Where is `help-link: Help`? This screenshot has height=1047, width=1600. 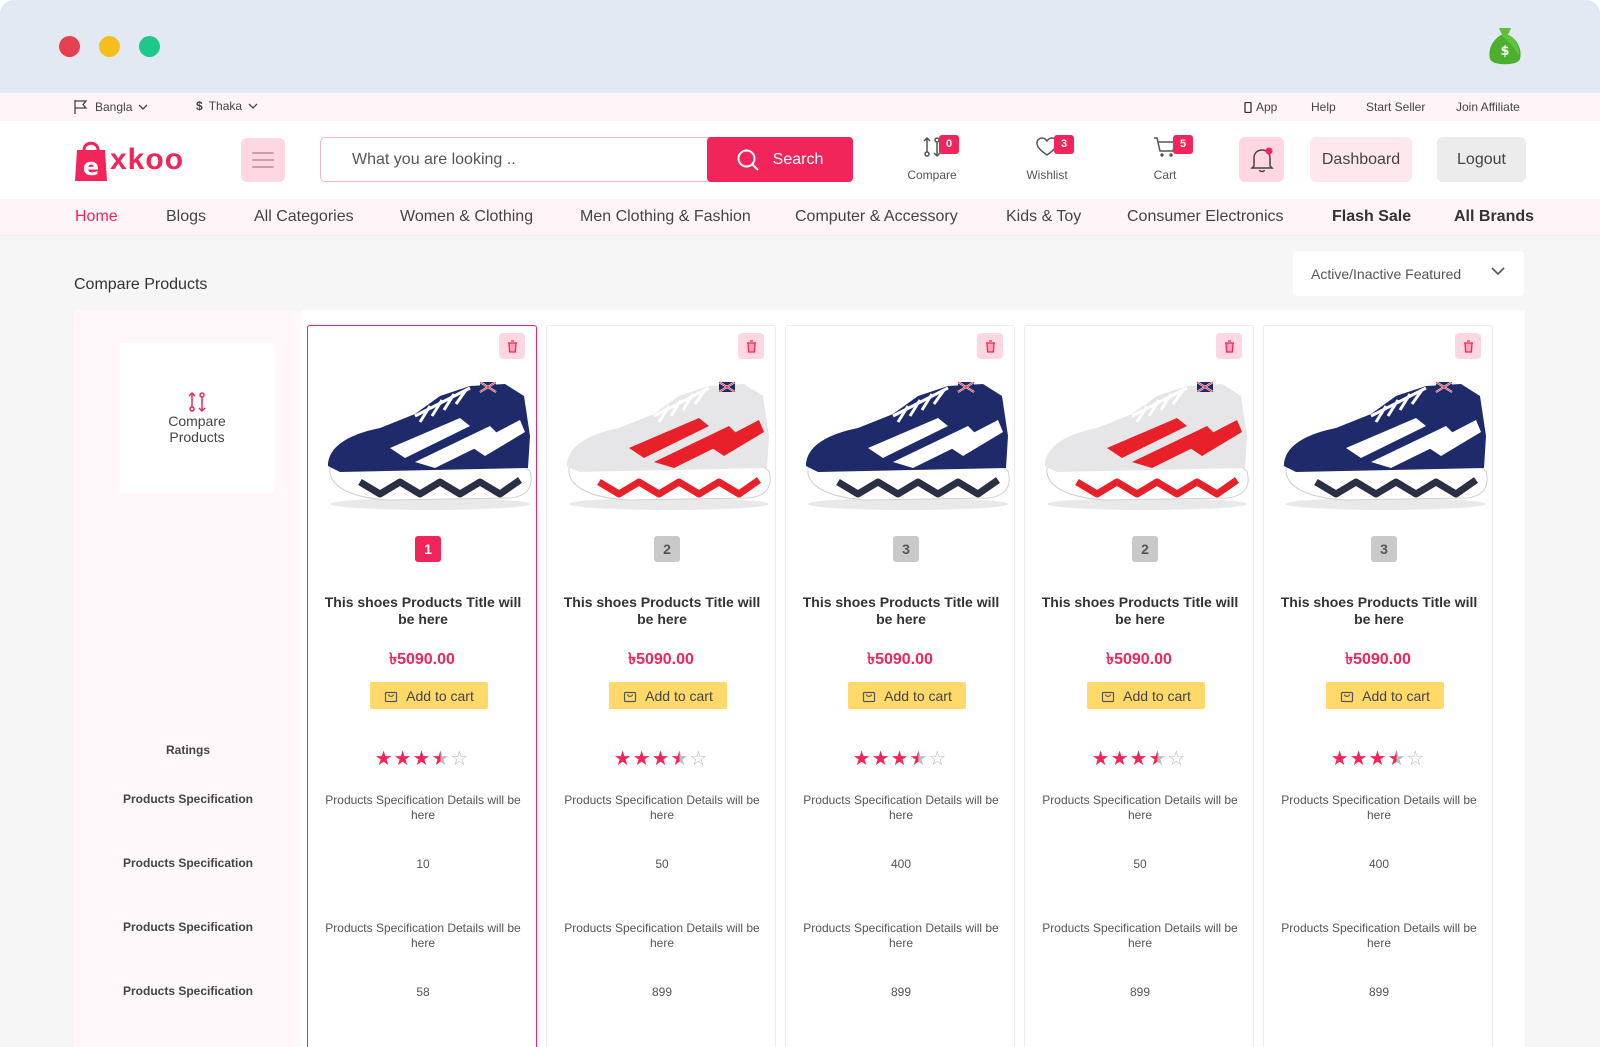 help-link: Help is located at coordinates (1323, 107).